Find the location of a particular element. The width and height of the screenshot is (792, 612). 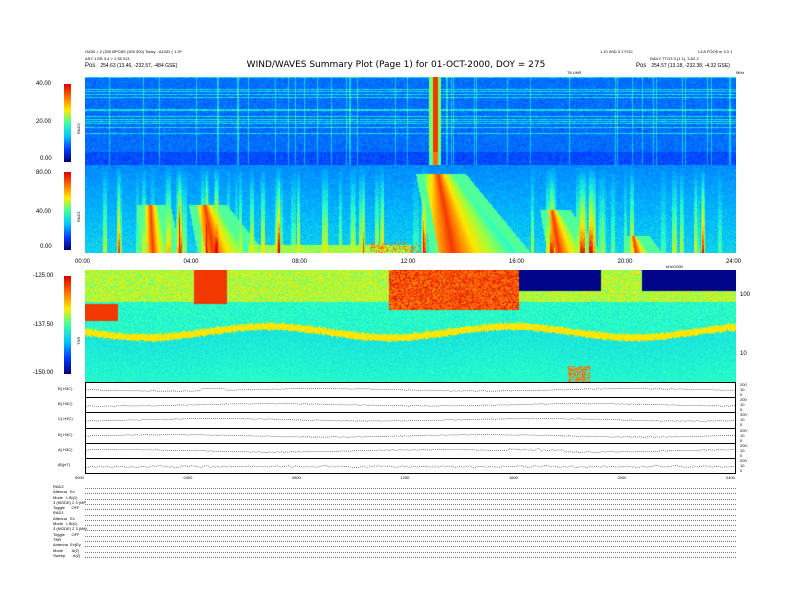

tnr-right-tick-10: 10 is located at coordinates (743, 354).